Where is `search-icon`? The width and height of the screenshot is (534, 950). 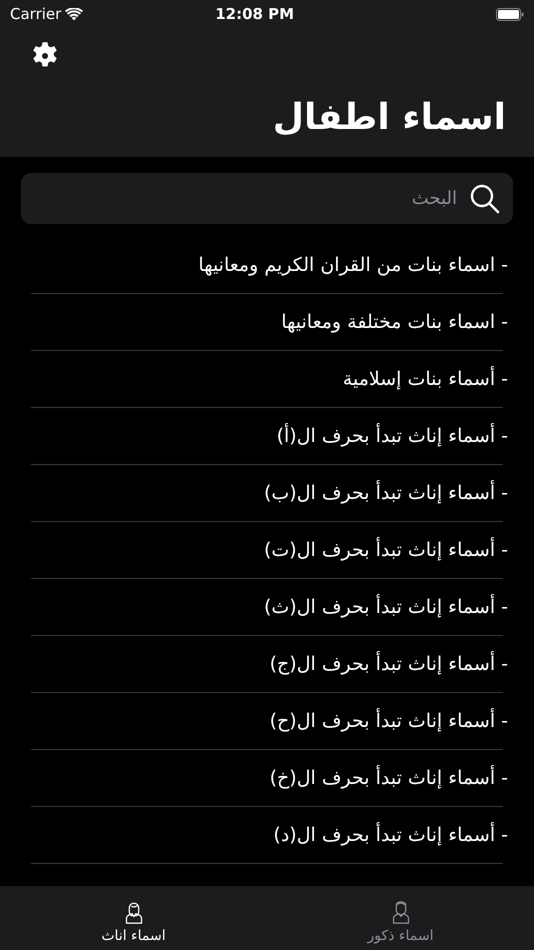 search-icon is located at coordinates (485, 198).